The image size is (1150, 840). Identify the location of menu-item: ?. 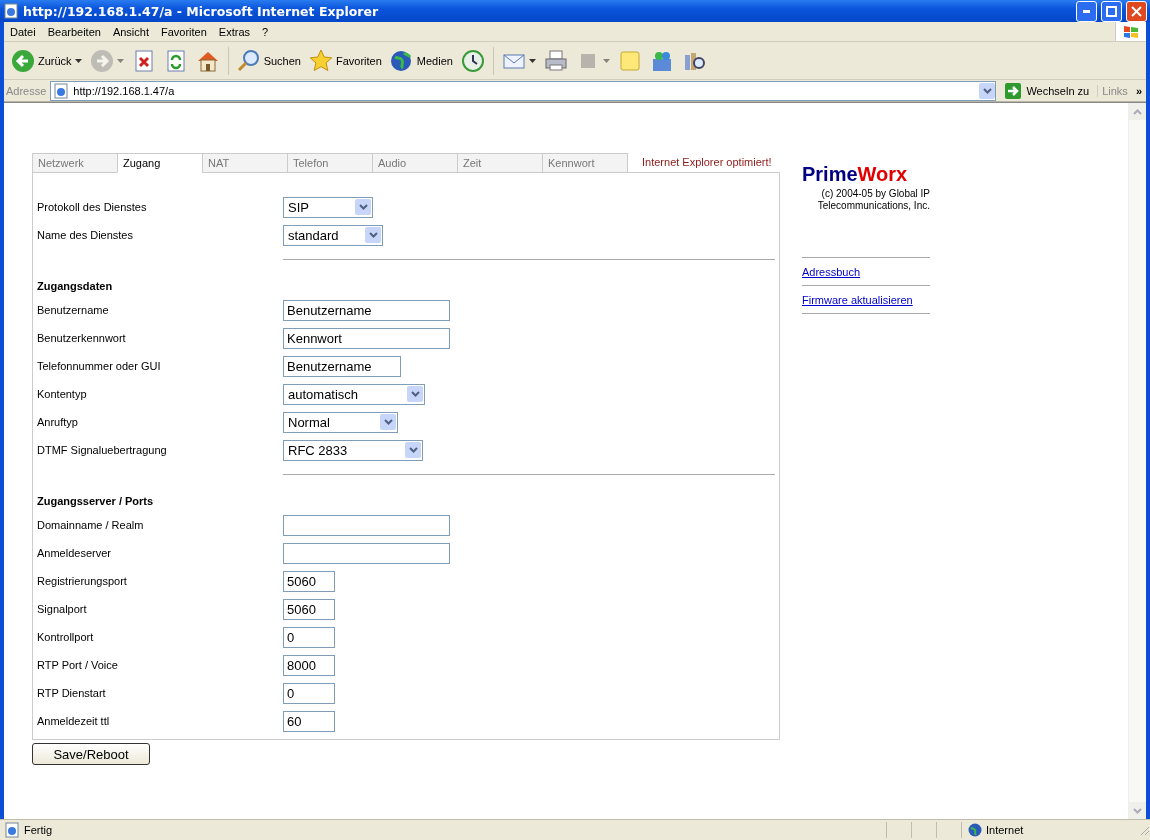
(265, 31).